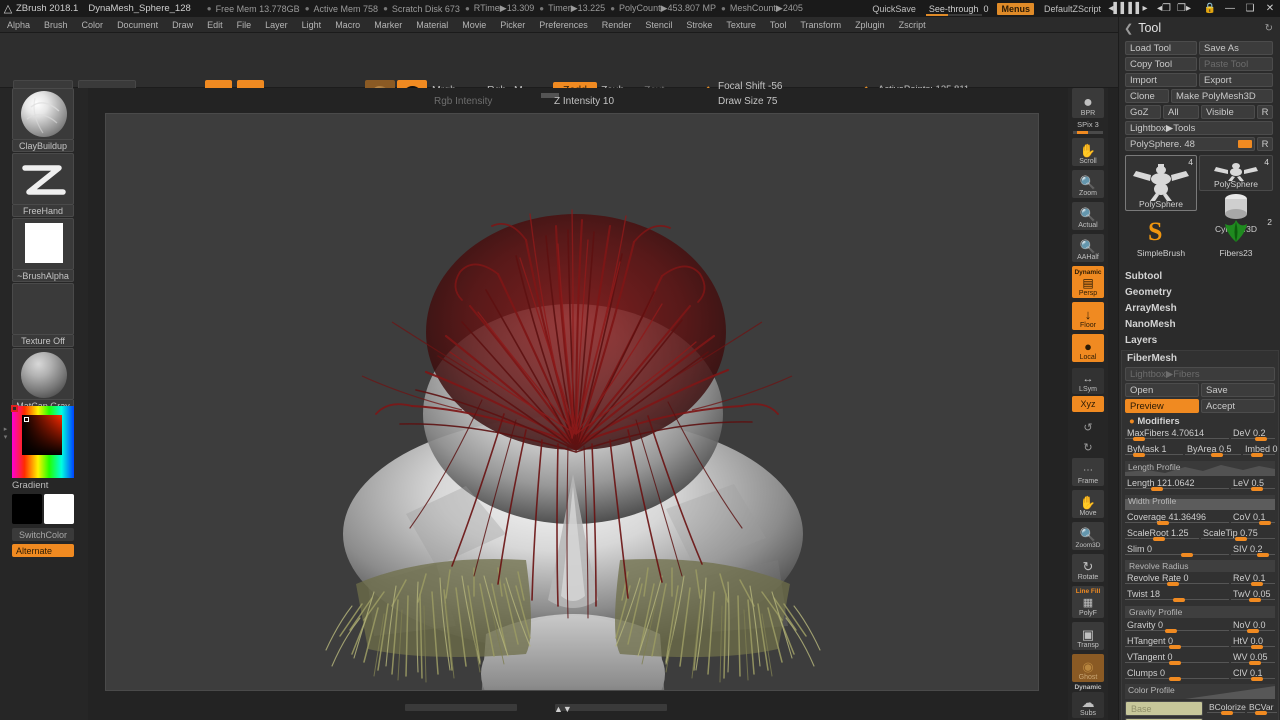 This screenshot has width=1280, height=720. I want to click on menu-item-tool: Tool, so click(778, 25).